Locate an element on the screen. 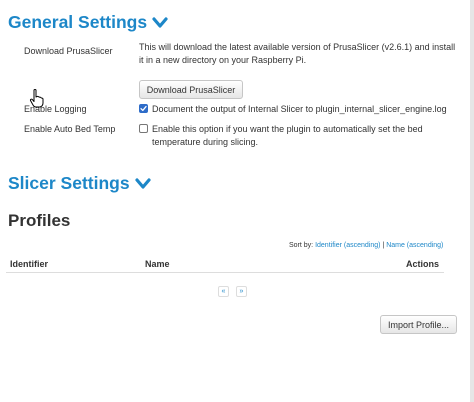  general-settings-title: General Settings is located at coordinates (78, 22).